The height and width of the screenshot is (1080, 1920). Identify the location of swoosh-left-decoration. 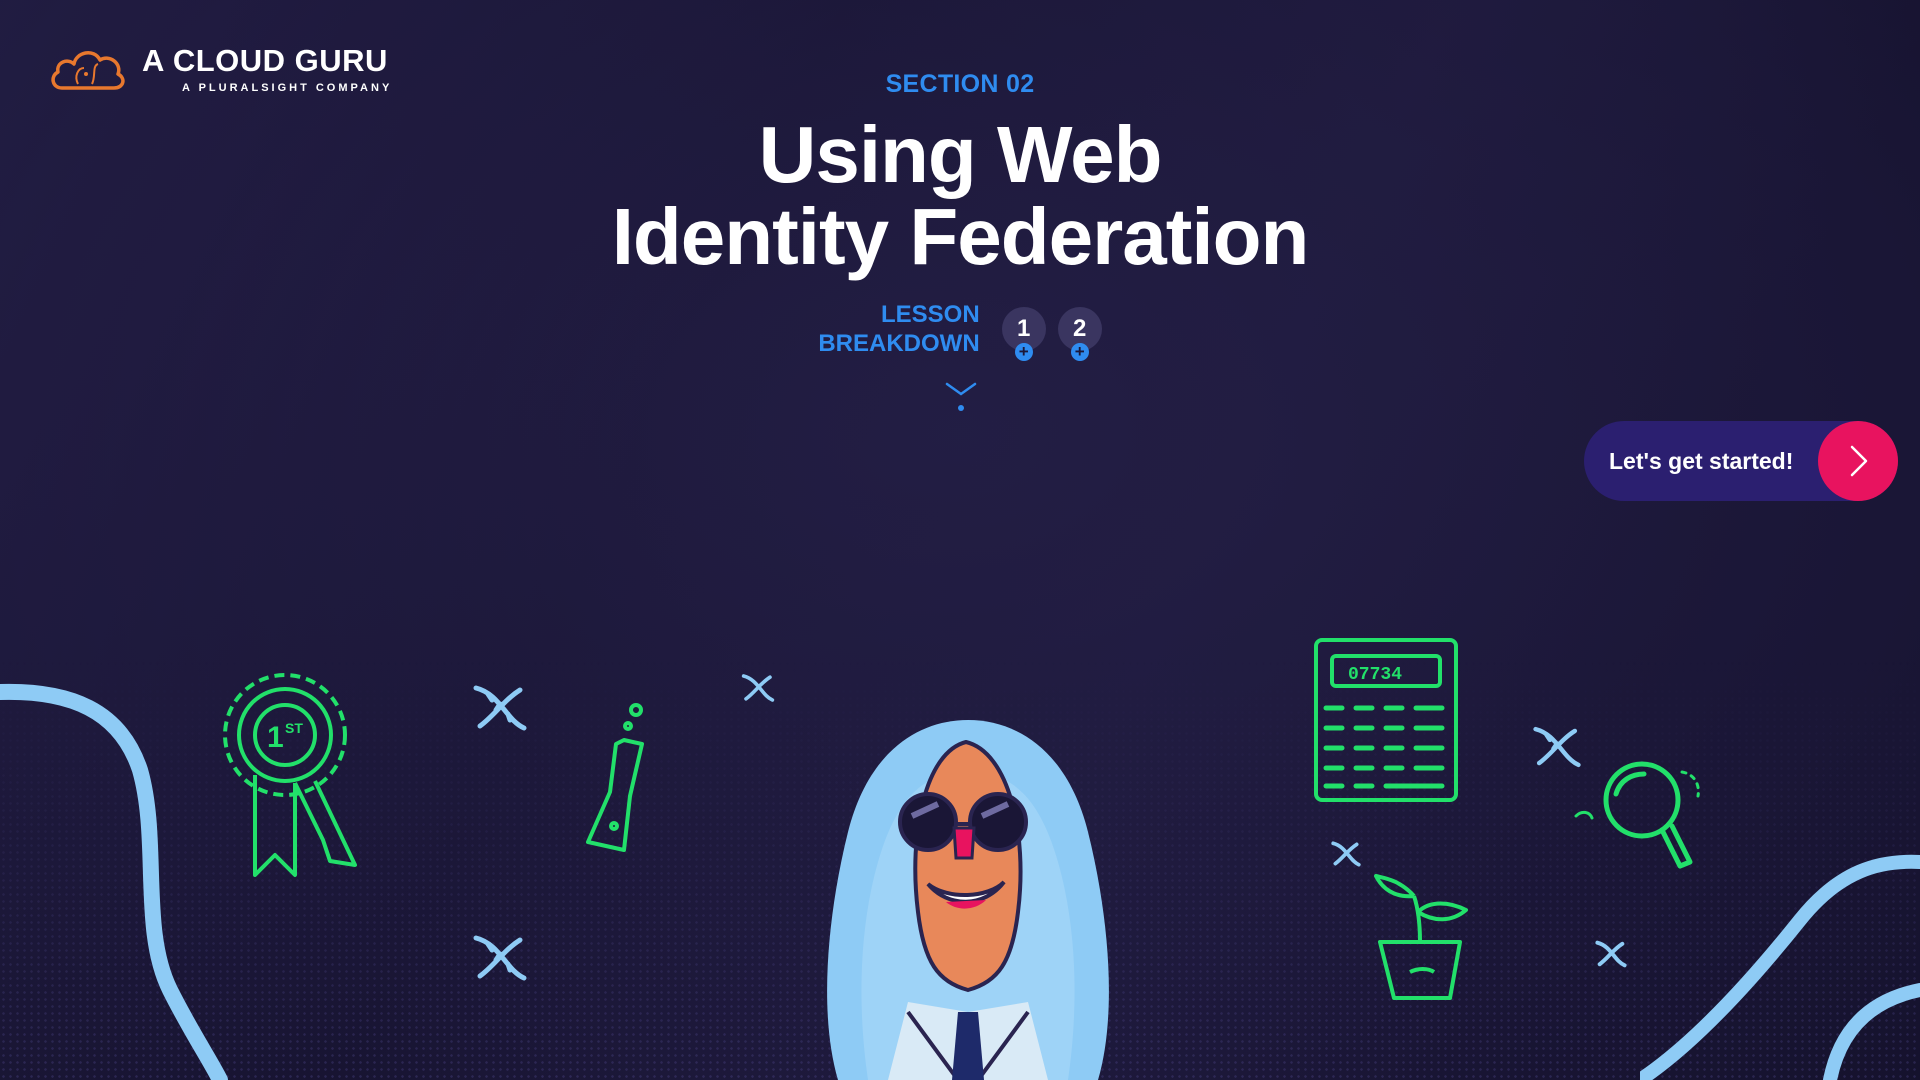
(114, 881).